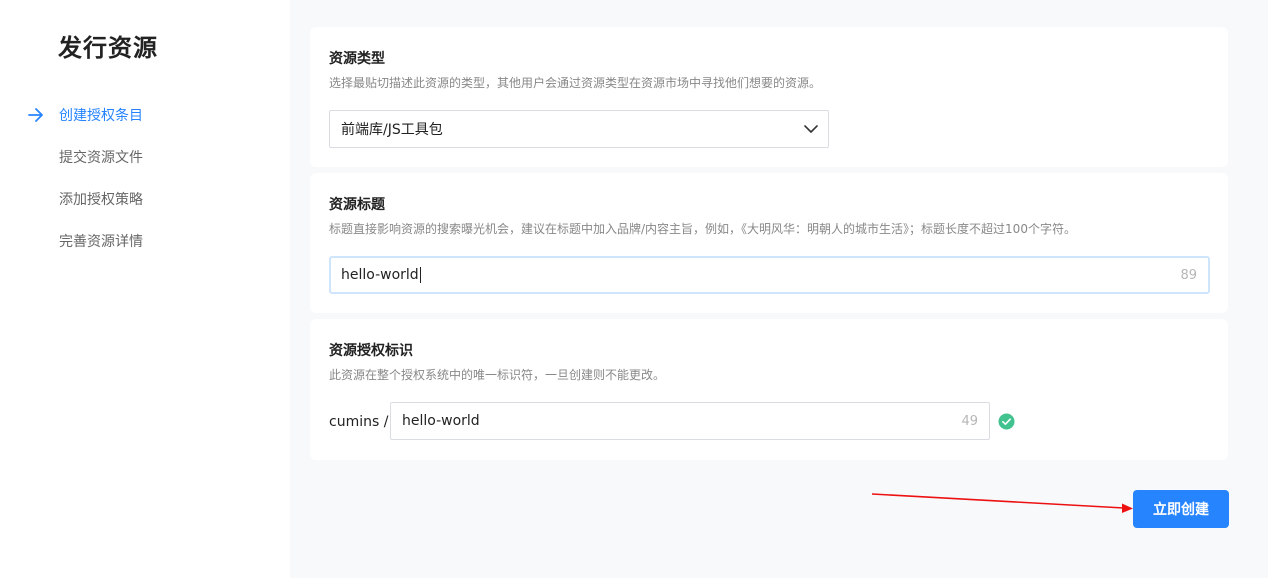 Image resolution: width=1268 pixels, height=578 pixels. I want to click on resource-id-prefix: cumins /, so click(359, 422).